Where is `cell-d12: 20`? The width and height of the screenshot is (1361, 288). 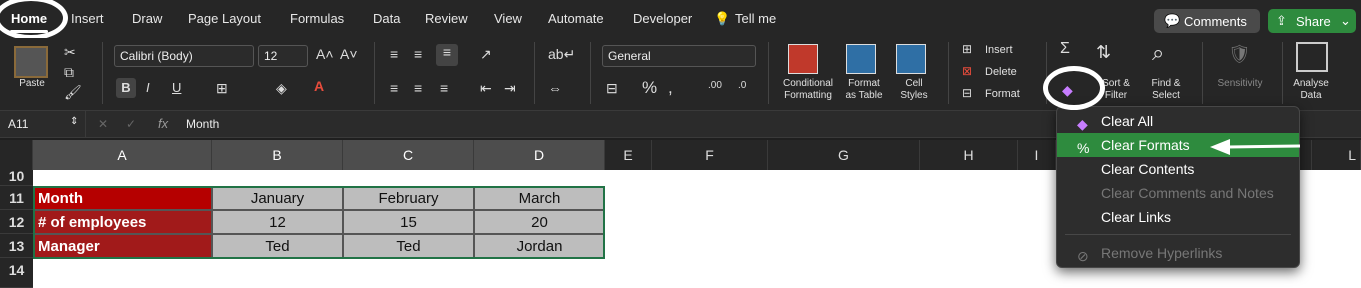
cell-d12: 20 is located at coordinates (539, 222).